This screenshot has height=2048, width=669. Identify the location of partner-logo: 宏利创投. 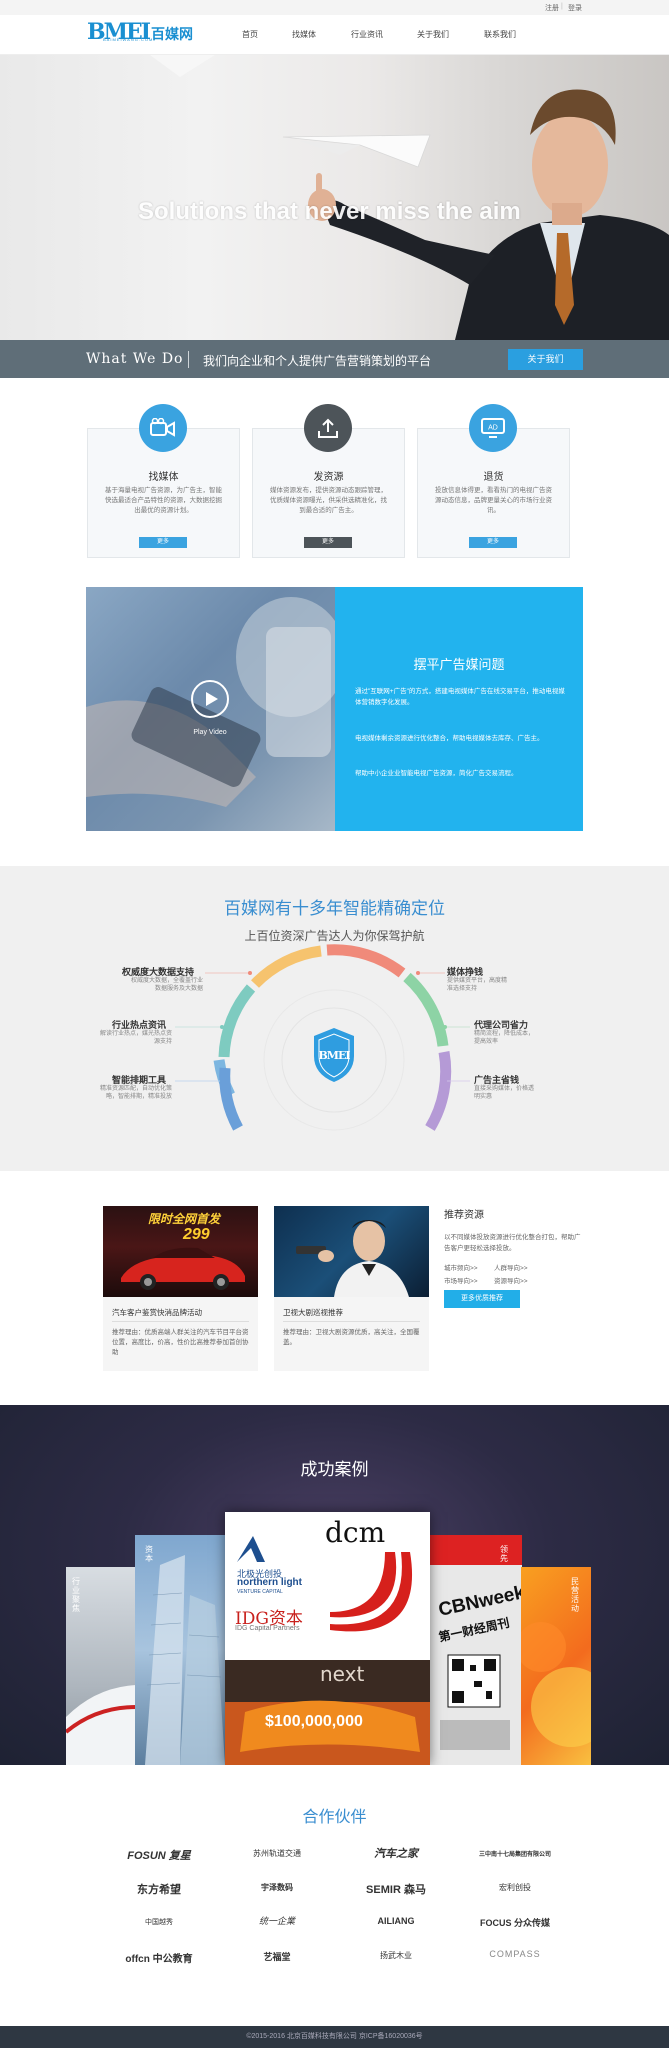
(515, 1887).